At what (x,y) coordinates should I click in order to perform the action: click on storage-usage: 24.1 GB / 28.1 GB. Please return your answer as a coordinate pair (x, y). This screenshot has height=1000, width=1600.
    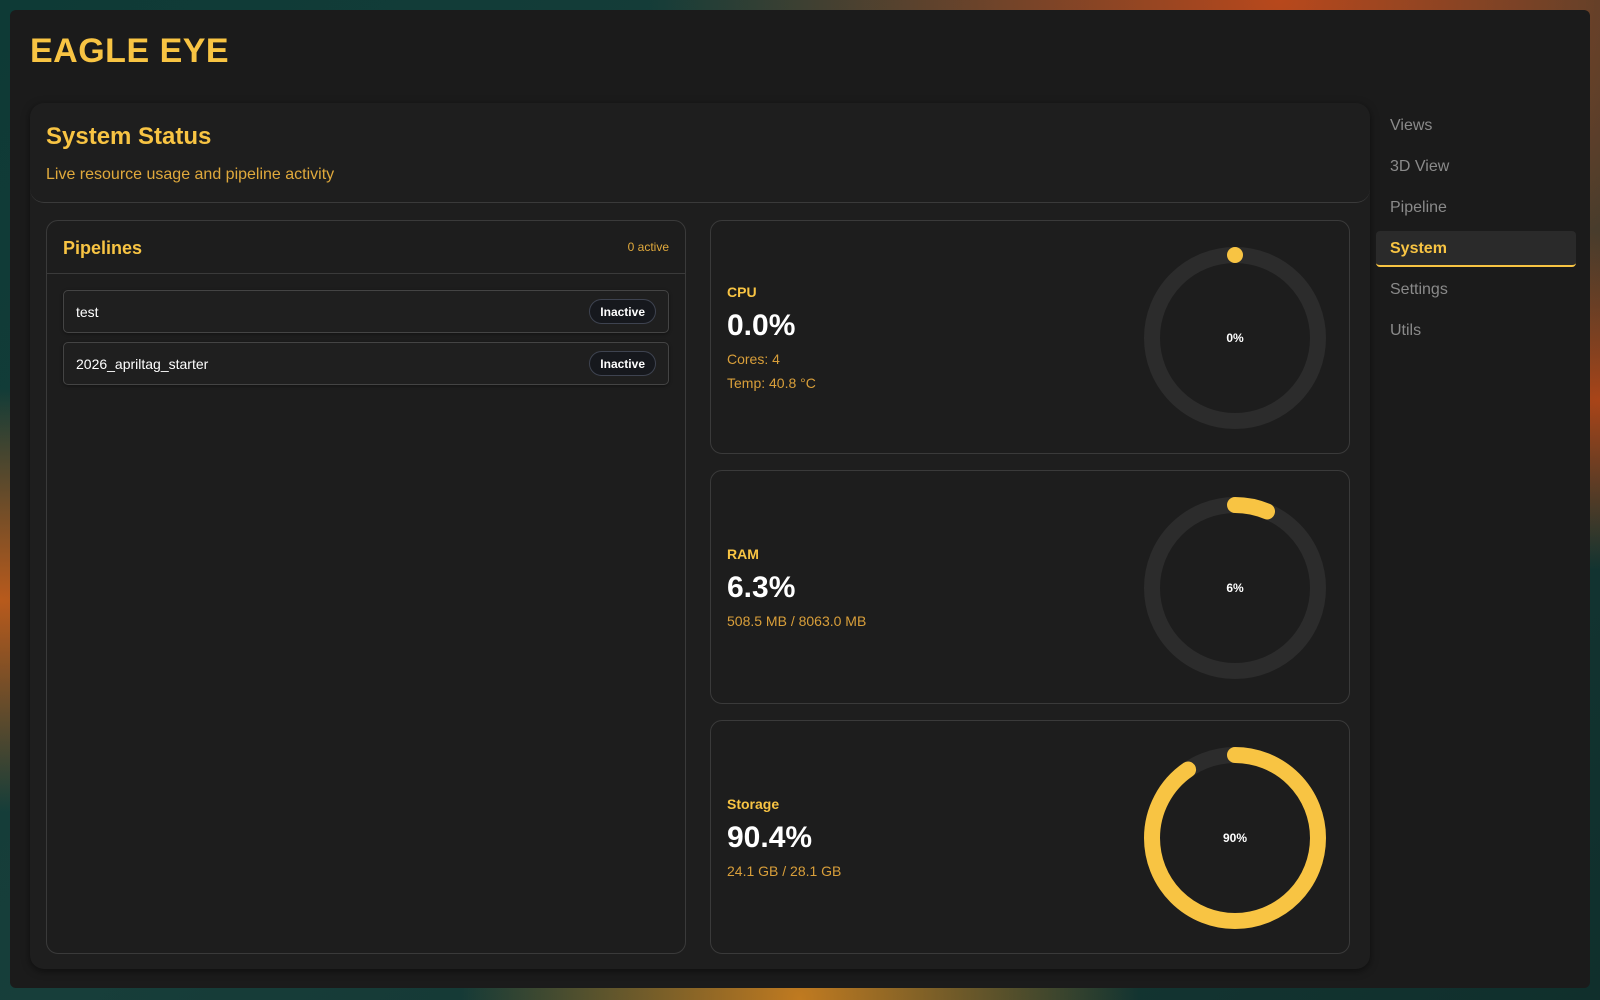
    Looking at the image, I should click on (784, 871).